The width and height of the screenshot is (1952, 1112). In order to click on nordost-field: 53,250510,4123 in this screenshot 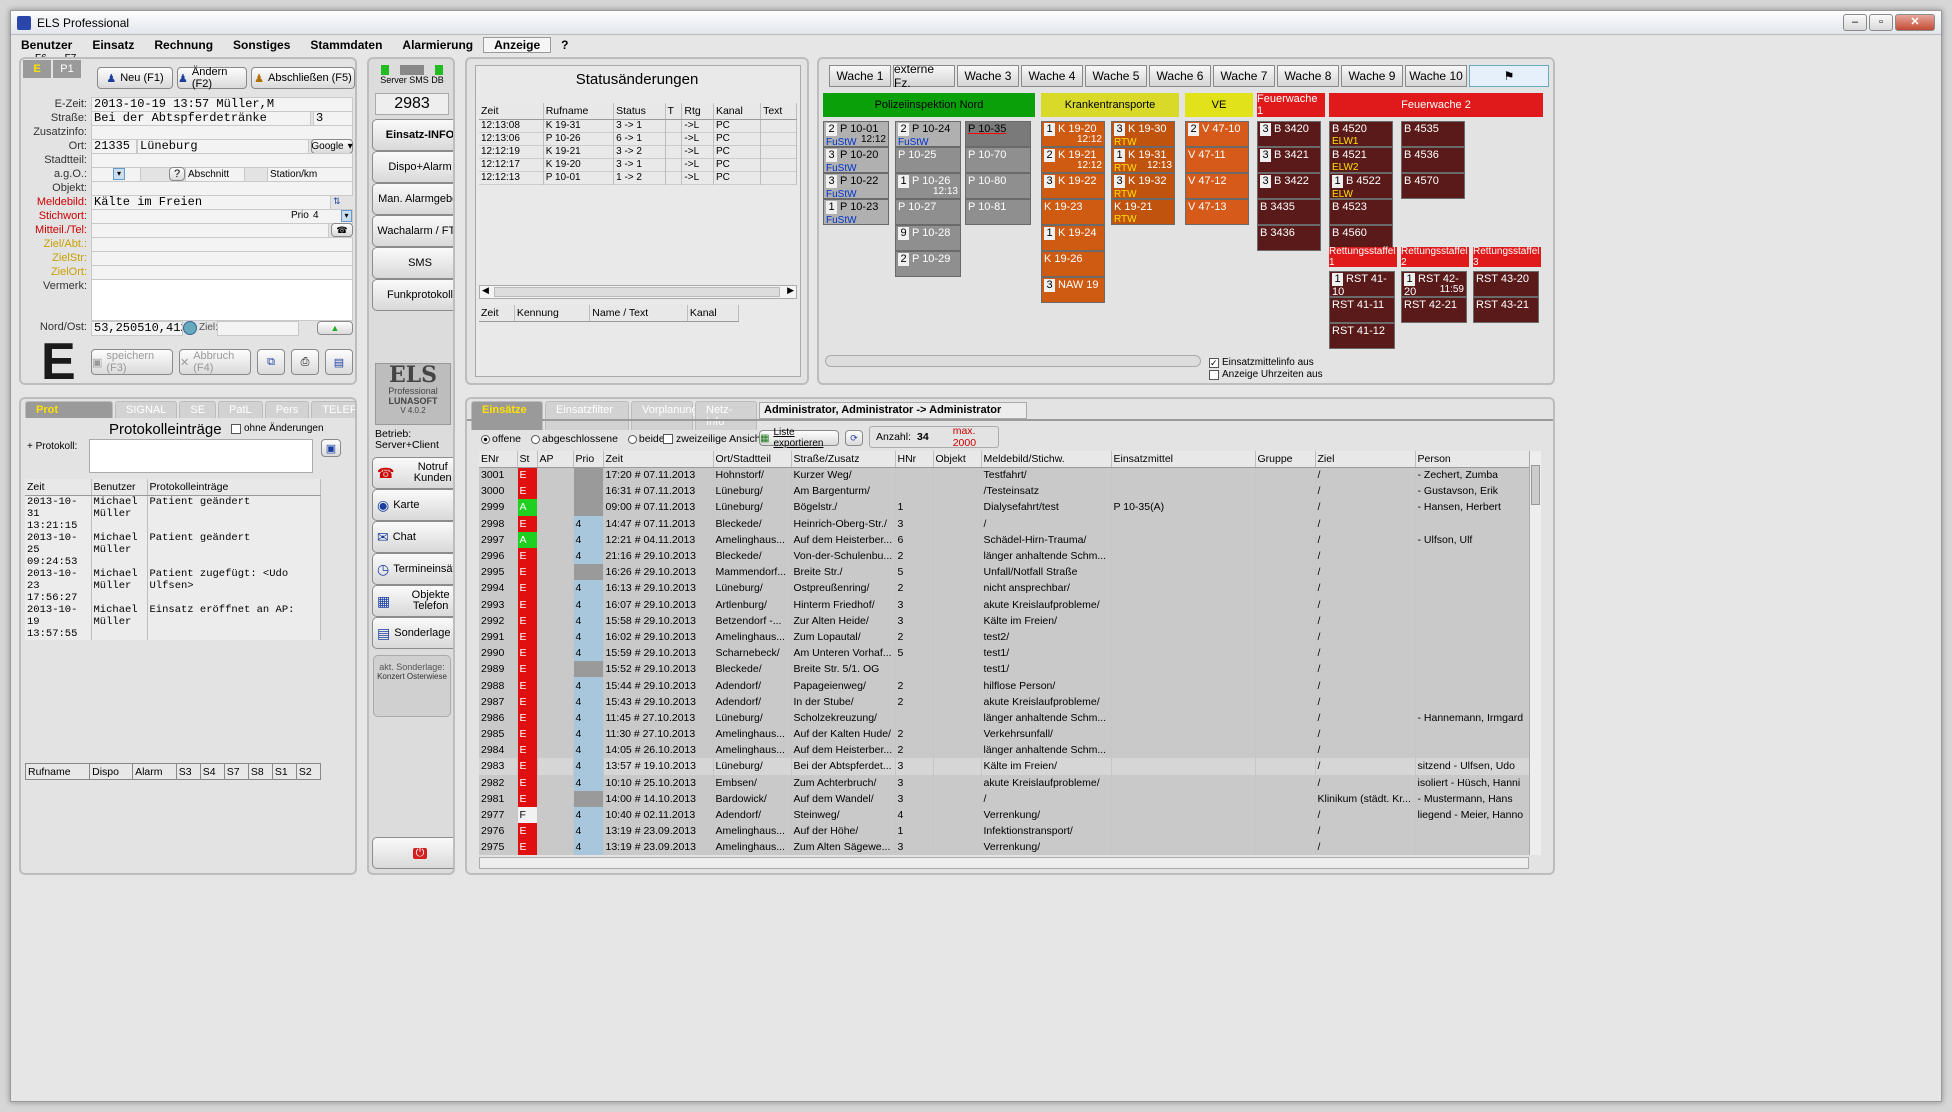, I will do `click(137, 328)`.